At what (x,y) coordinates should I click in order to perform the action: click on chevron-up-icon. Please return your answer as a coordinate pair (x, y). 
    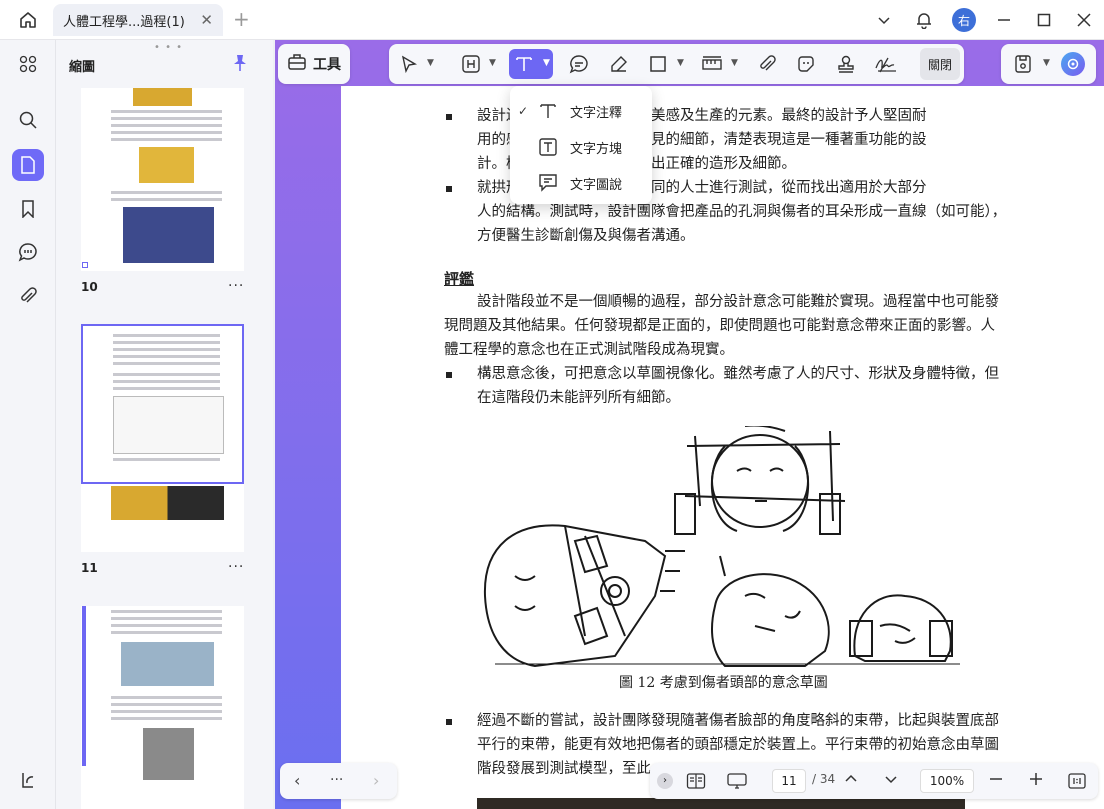
    Looking at the image, I should click on (851, 780).